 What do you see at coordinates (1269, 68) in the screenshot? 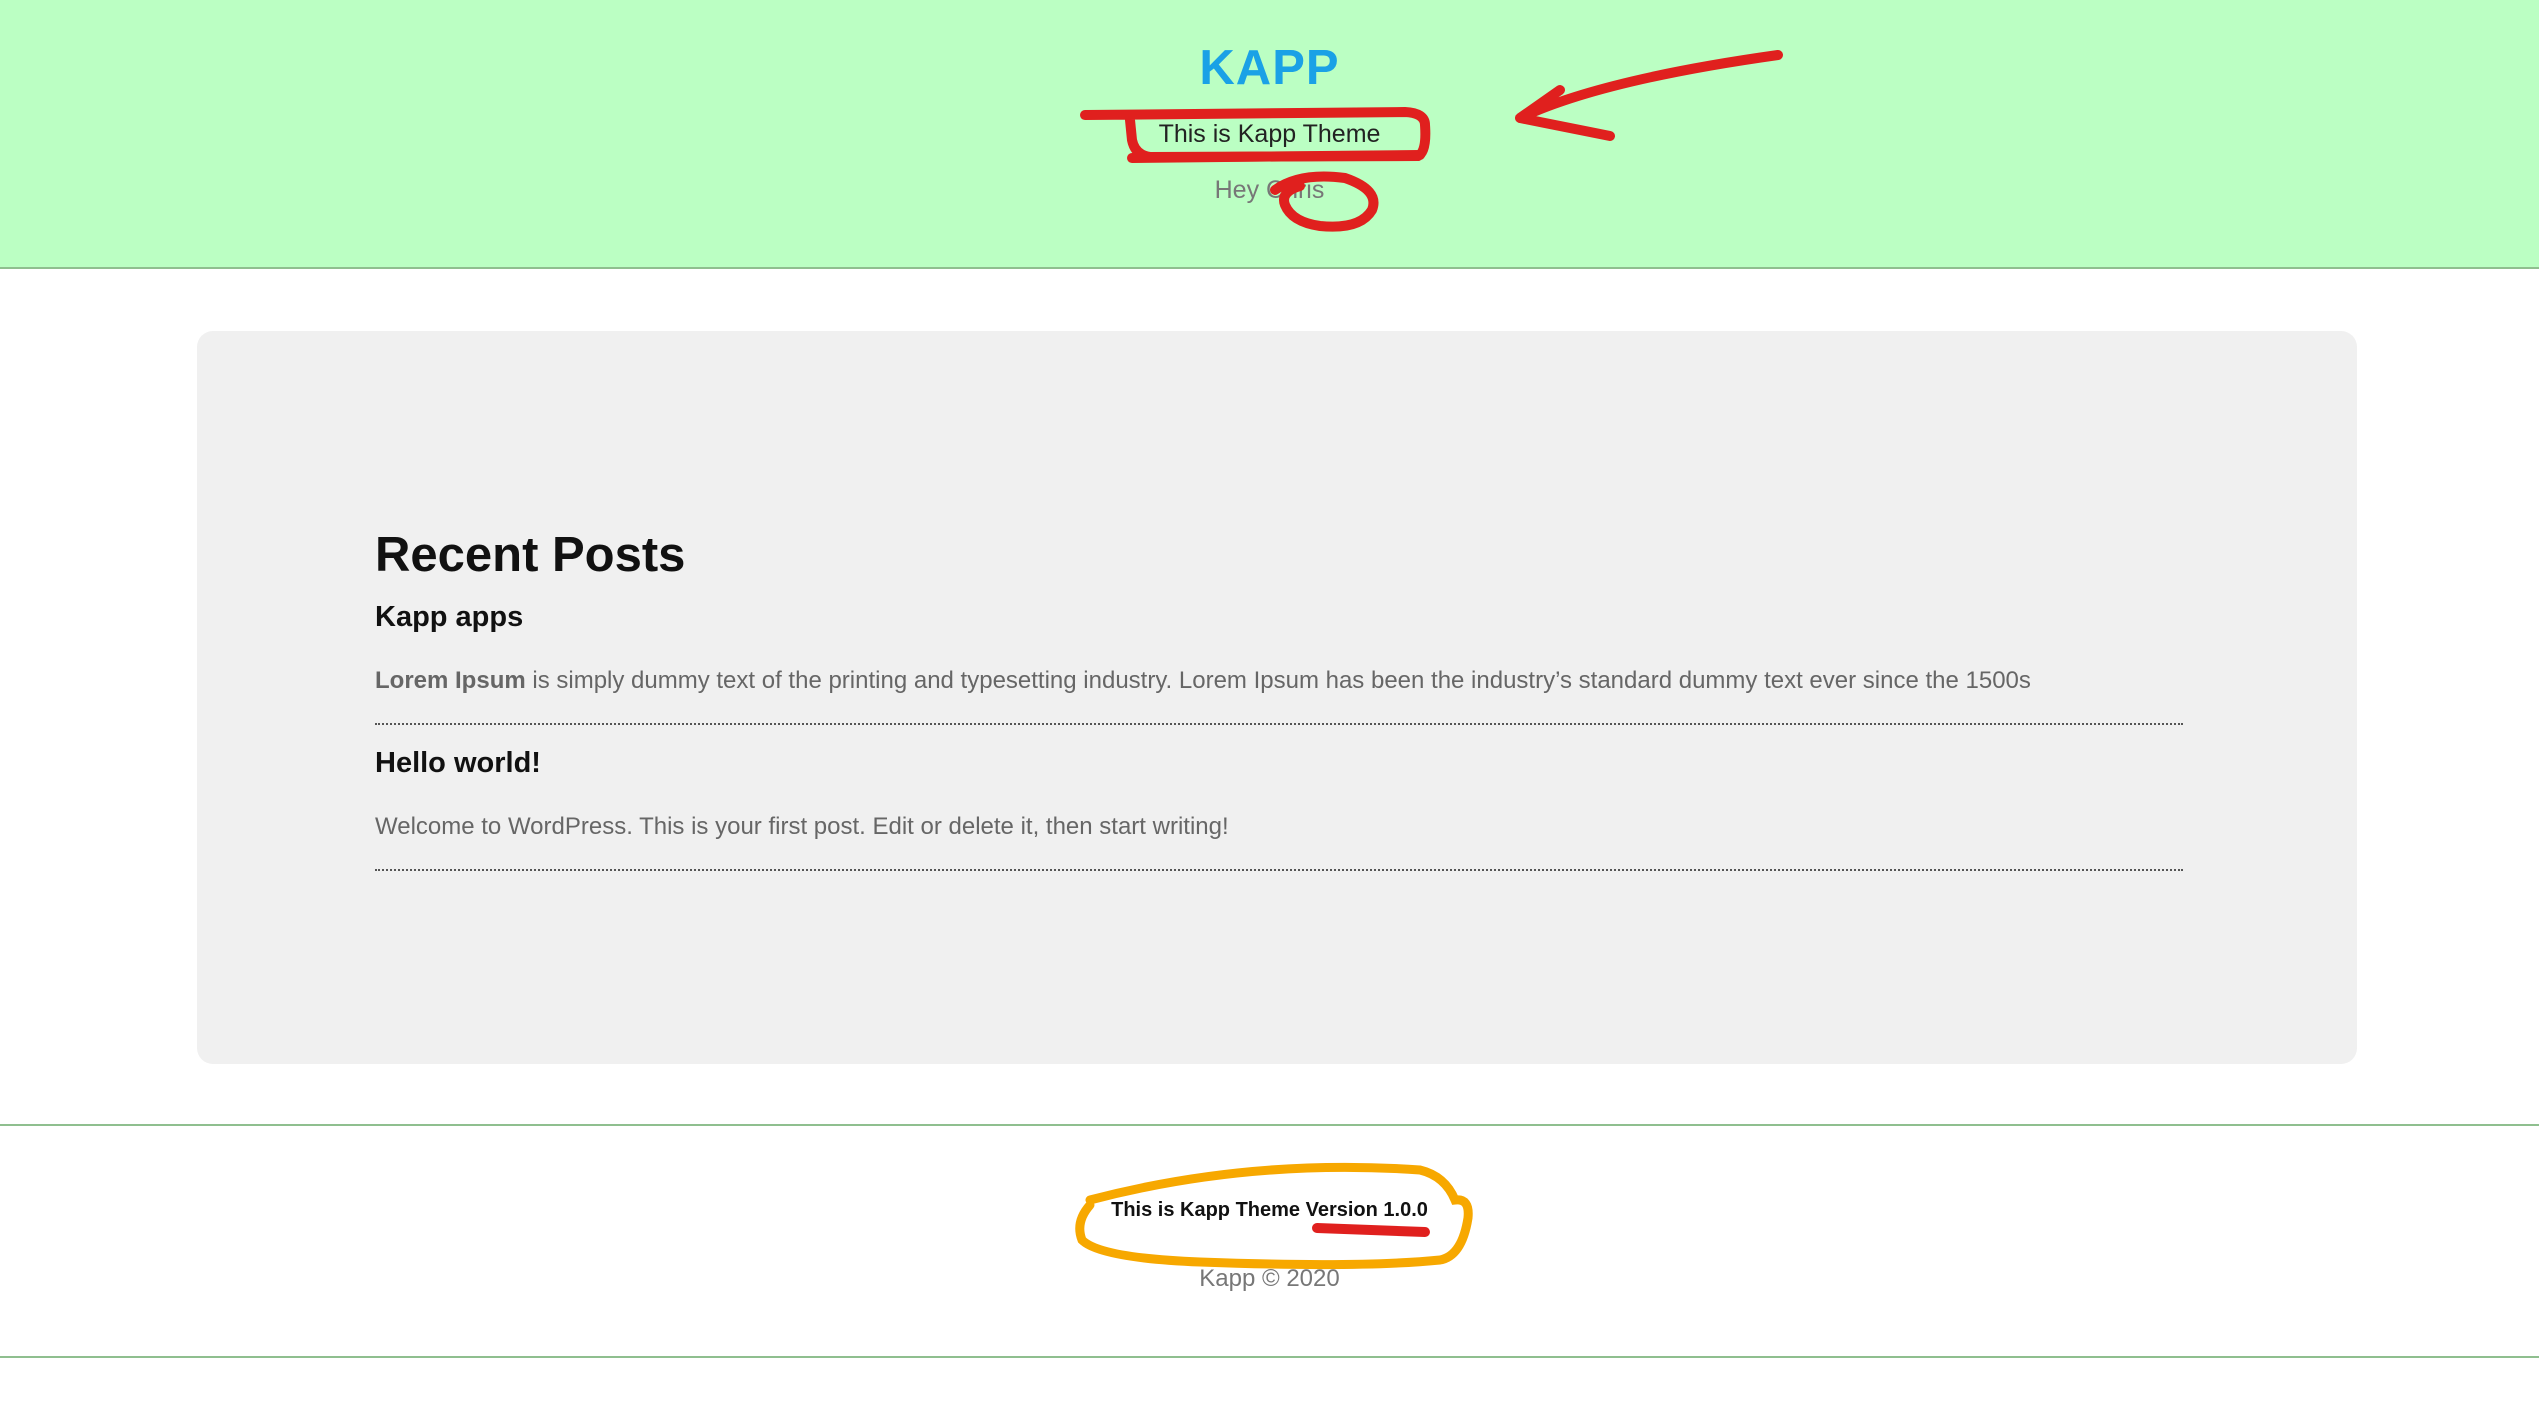
I see `site-title: KAPP` at bounding box center [1269, 68].